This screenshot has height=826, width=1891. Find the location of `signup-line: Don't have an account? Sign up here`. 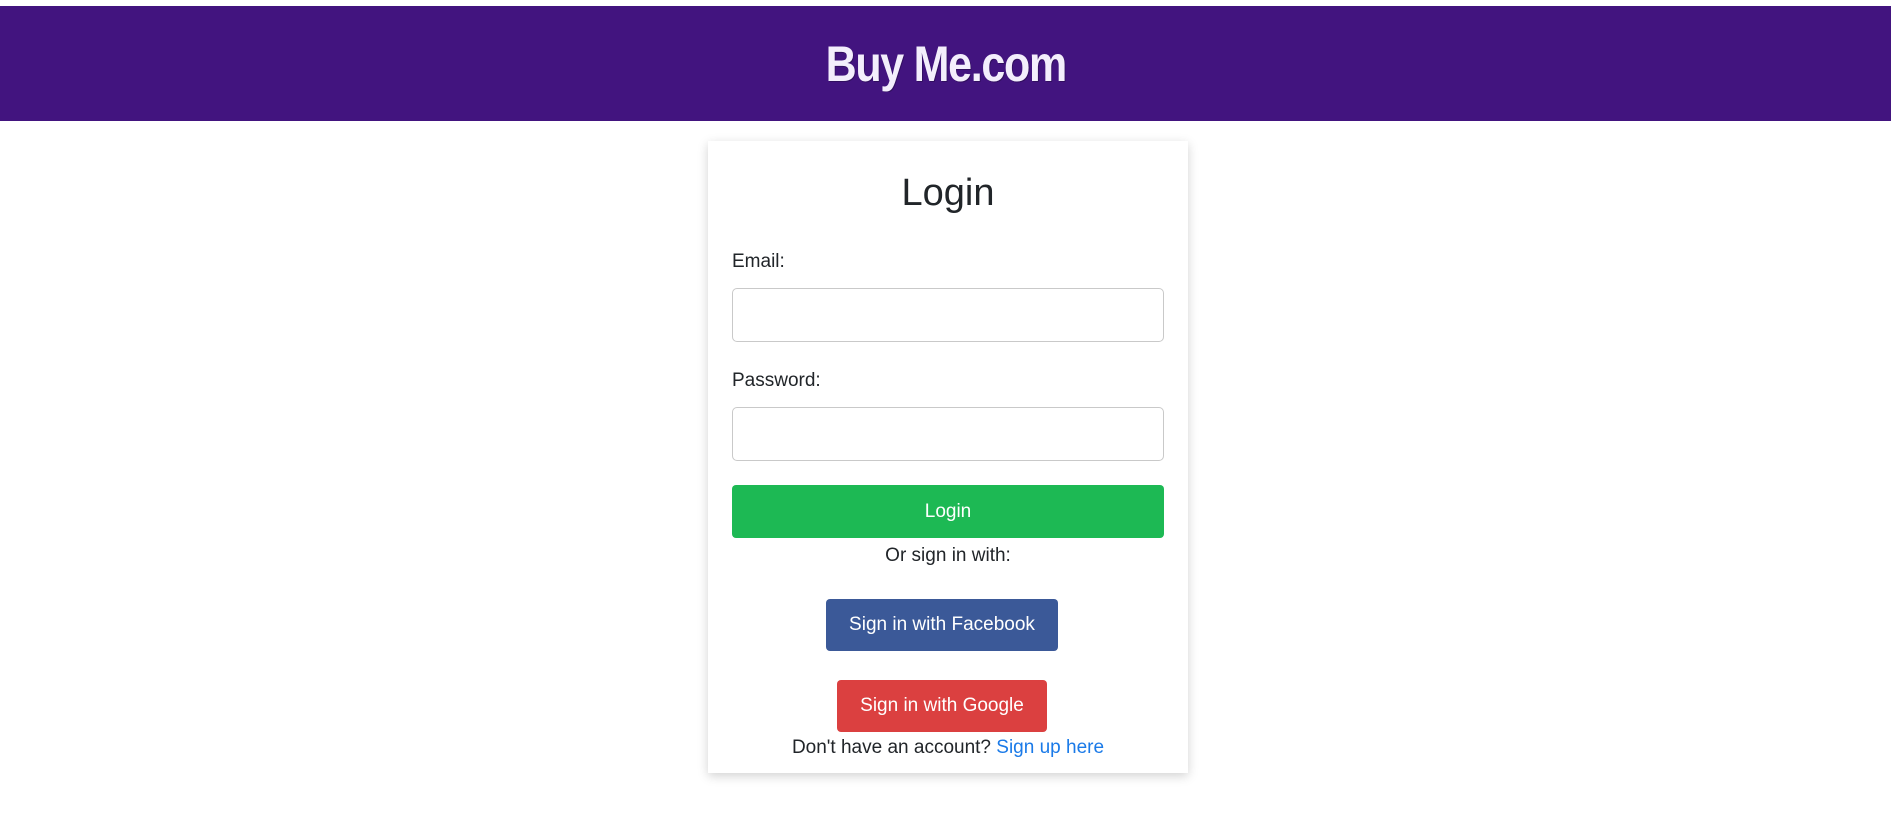

signup-line: Don't have an account? Sign up here is located at coordinates (948, 748).